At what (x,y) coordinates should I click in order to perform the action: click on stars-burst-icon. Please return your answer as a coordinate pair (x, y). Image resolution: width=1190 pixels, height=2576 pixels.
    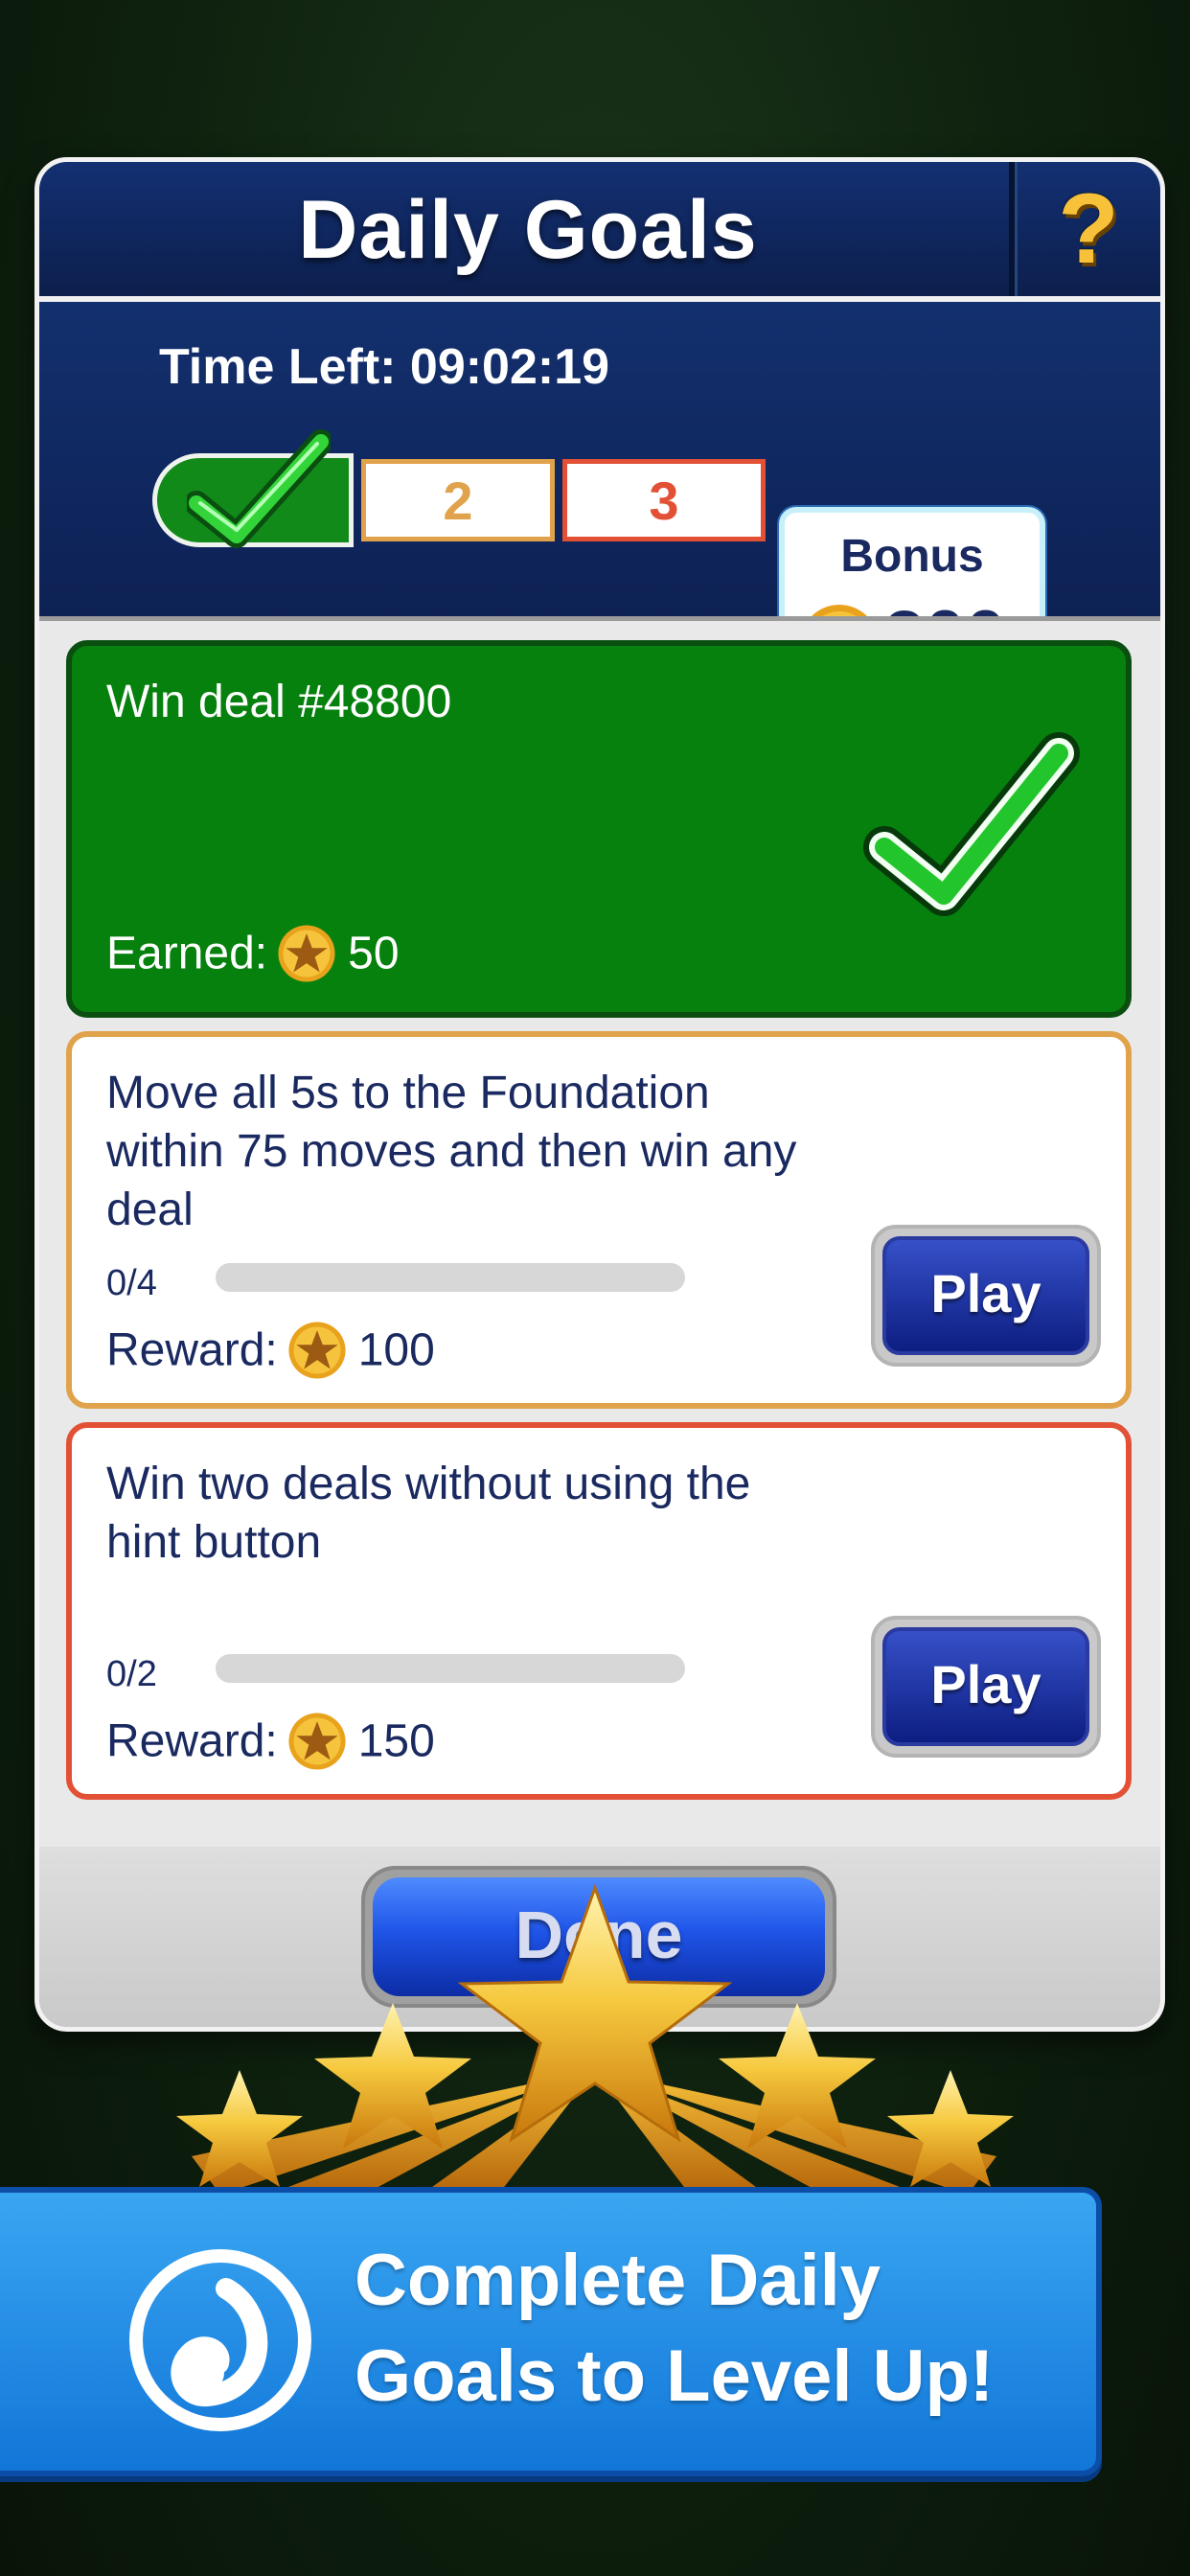
    Looking at the image, I should click on (595, 2039).